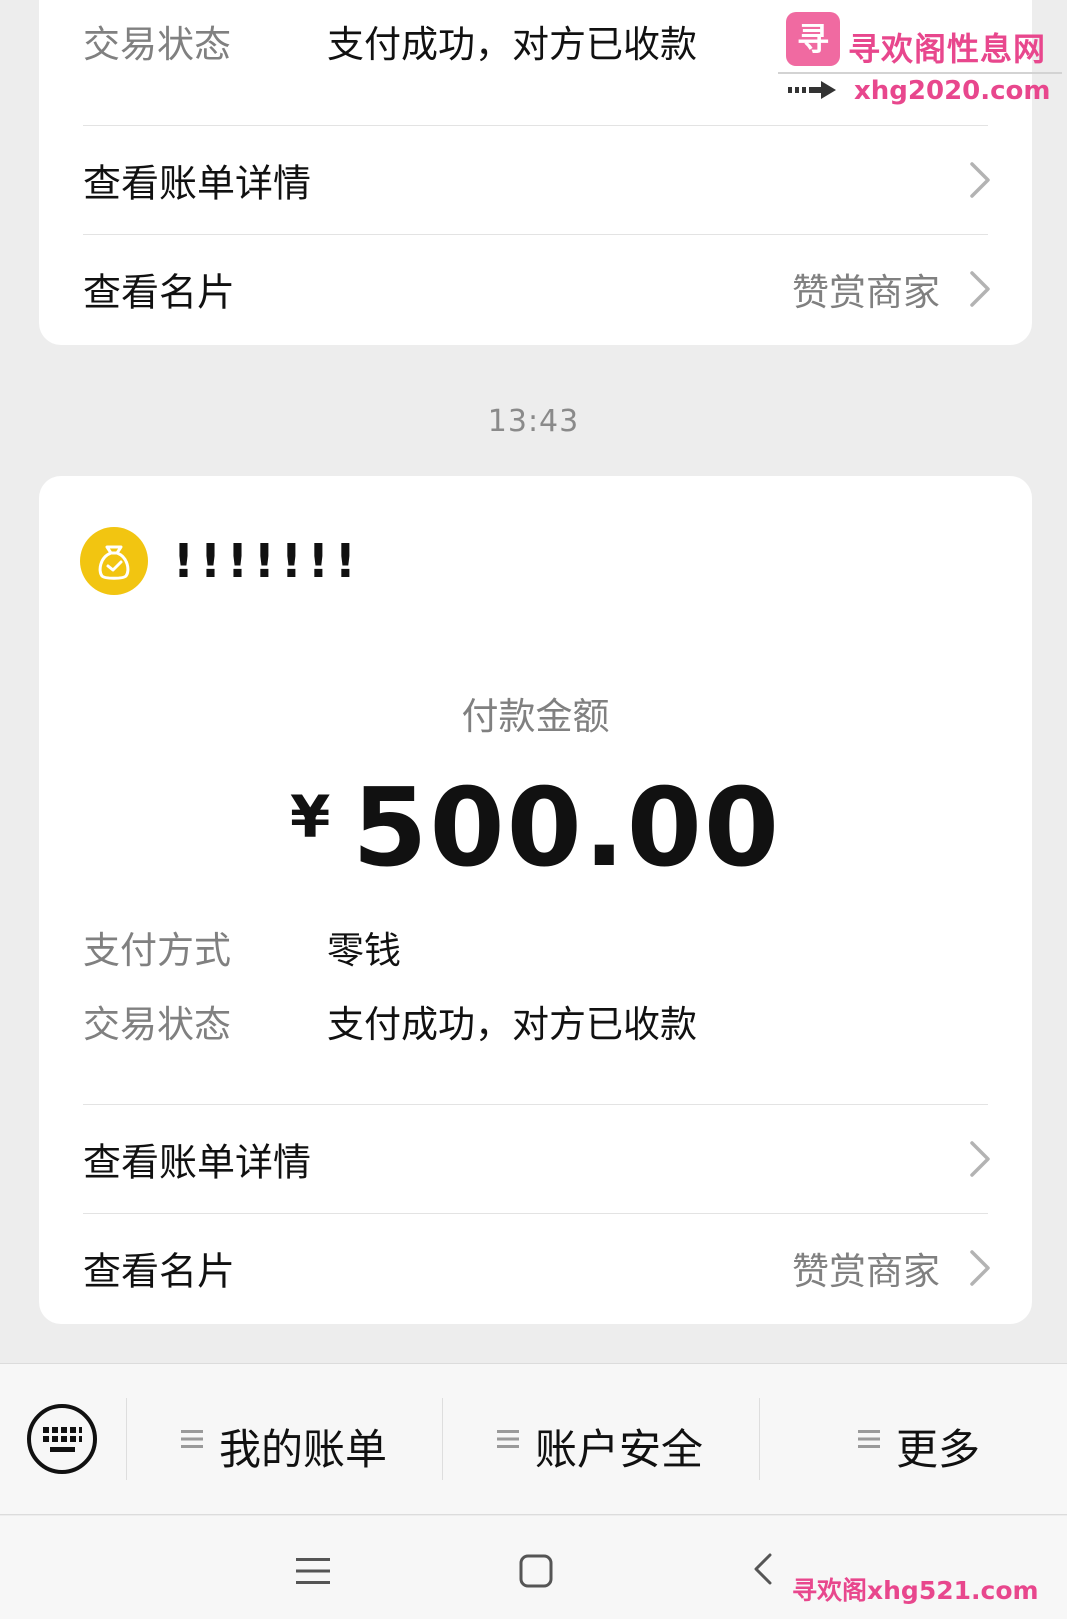 This screenshot has width=1067, height=1619. I want to click on menu-more-label: 更多, so click(938, 1449).